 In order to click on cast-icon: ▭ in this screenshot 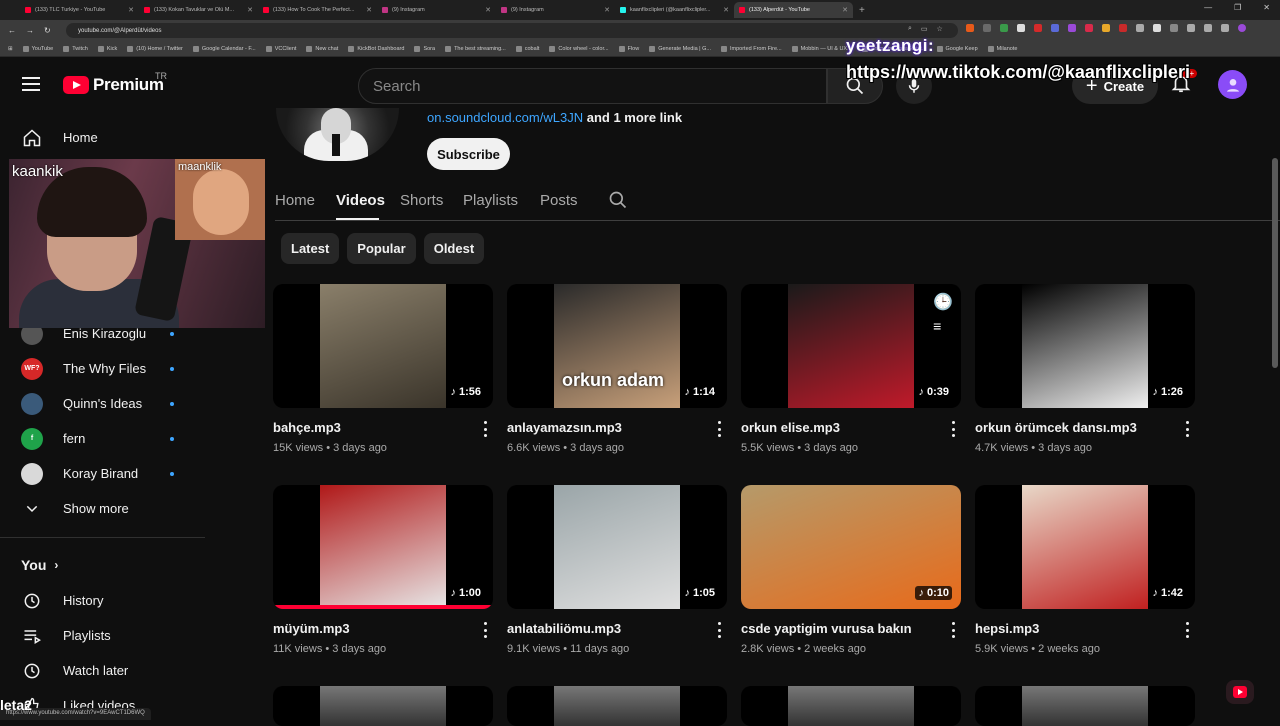, I will do `click(924, 29)`.